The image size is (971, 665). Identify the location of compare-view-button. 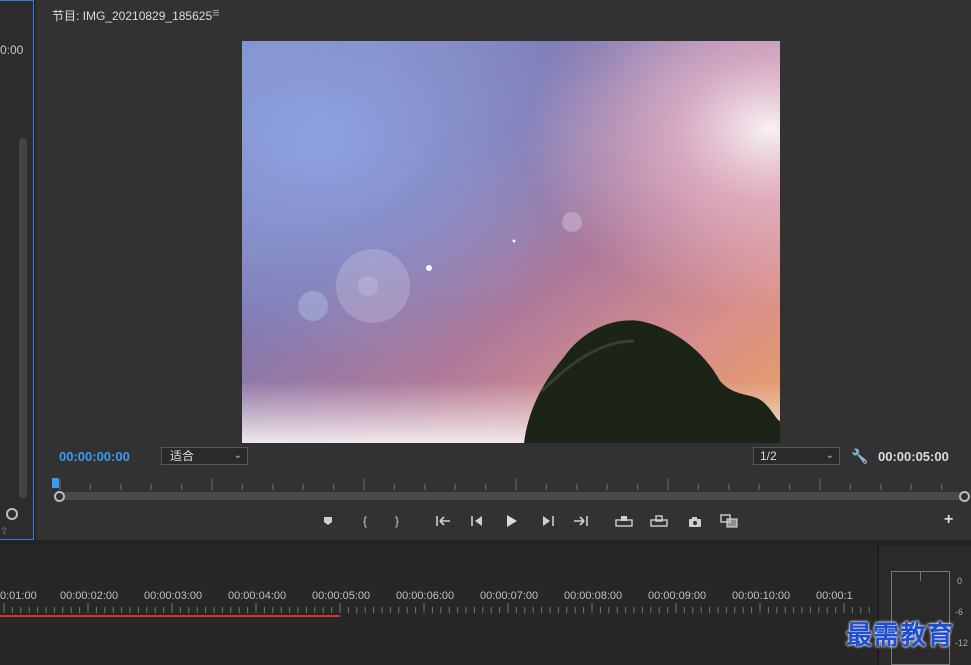
(729, 521).